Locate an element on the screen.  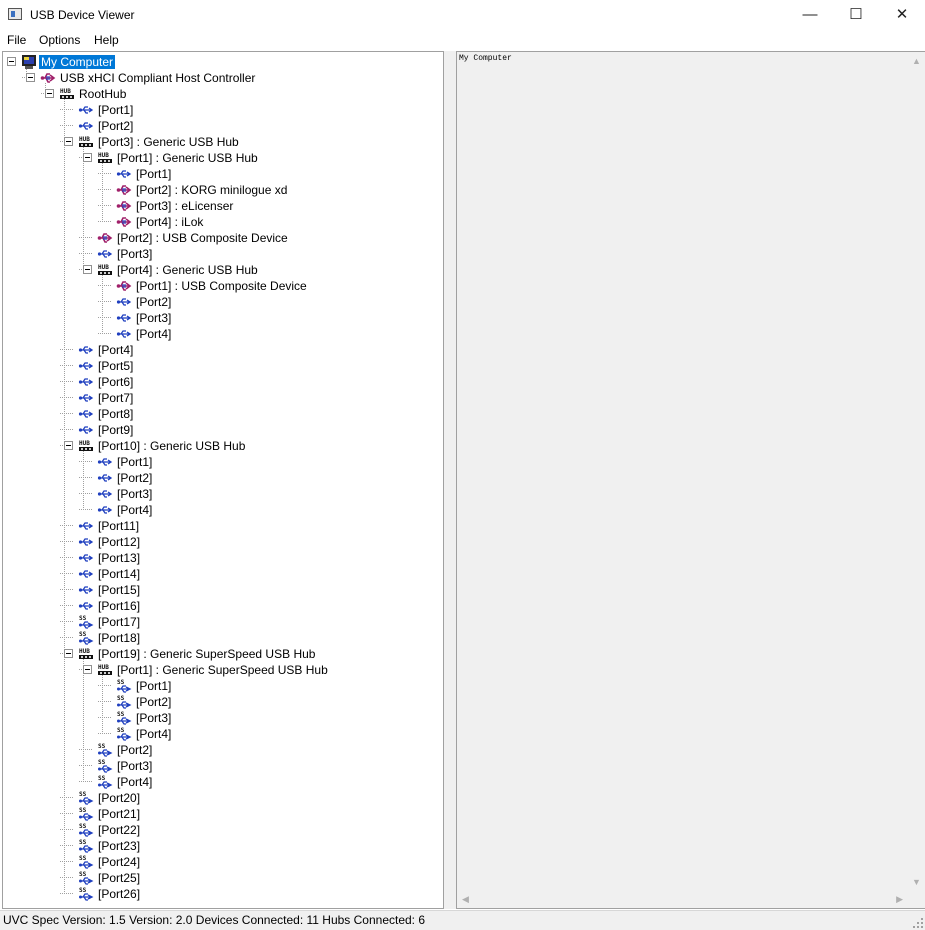
tree-item: SS [Port23] is located at coordinates (223, 846).